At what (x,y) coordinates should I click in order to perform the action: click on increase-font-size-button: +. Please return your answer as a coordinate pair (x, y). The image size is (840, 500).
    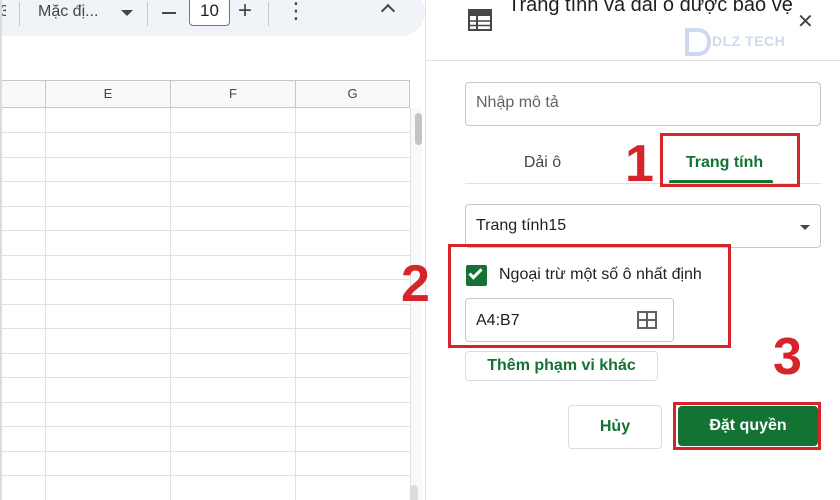
    Looking at the image, I should click on (245, 12).